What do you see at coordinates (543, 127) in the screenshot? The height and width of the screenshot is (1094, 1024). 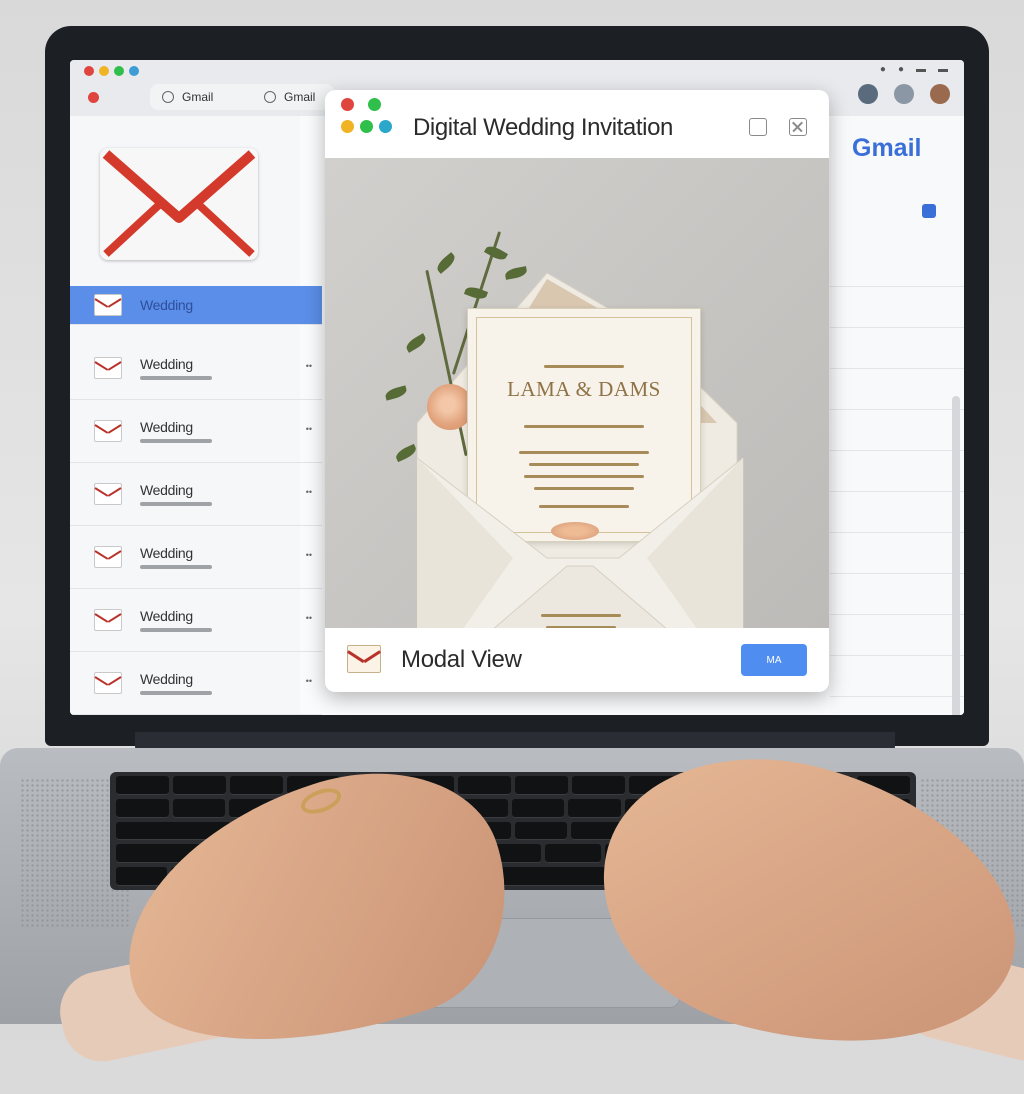 I see `modal-title: Digital Wedding Invitation` at bounding box center [543, 127].